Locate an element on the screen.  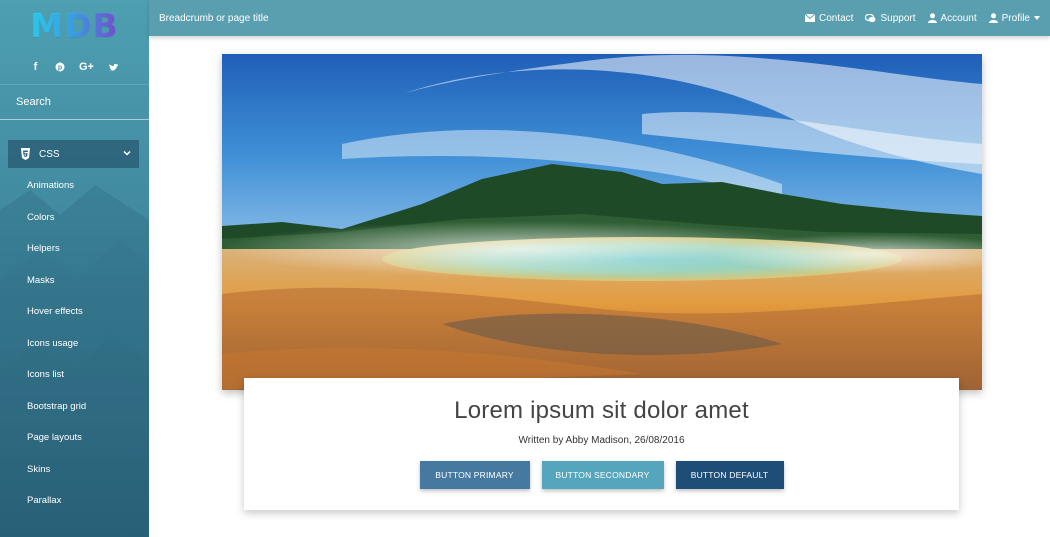
nav-profile-dropdown: Profile is located at coordinates (1014, 18).